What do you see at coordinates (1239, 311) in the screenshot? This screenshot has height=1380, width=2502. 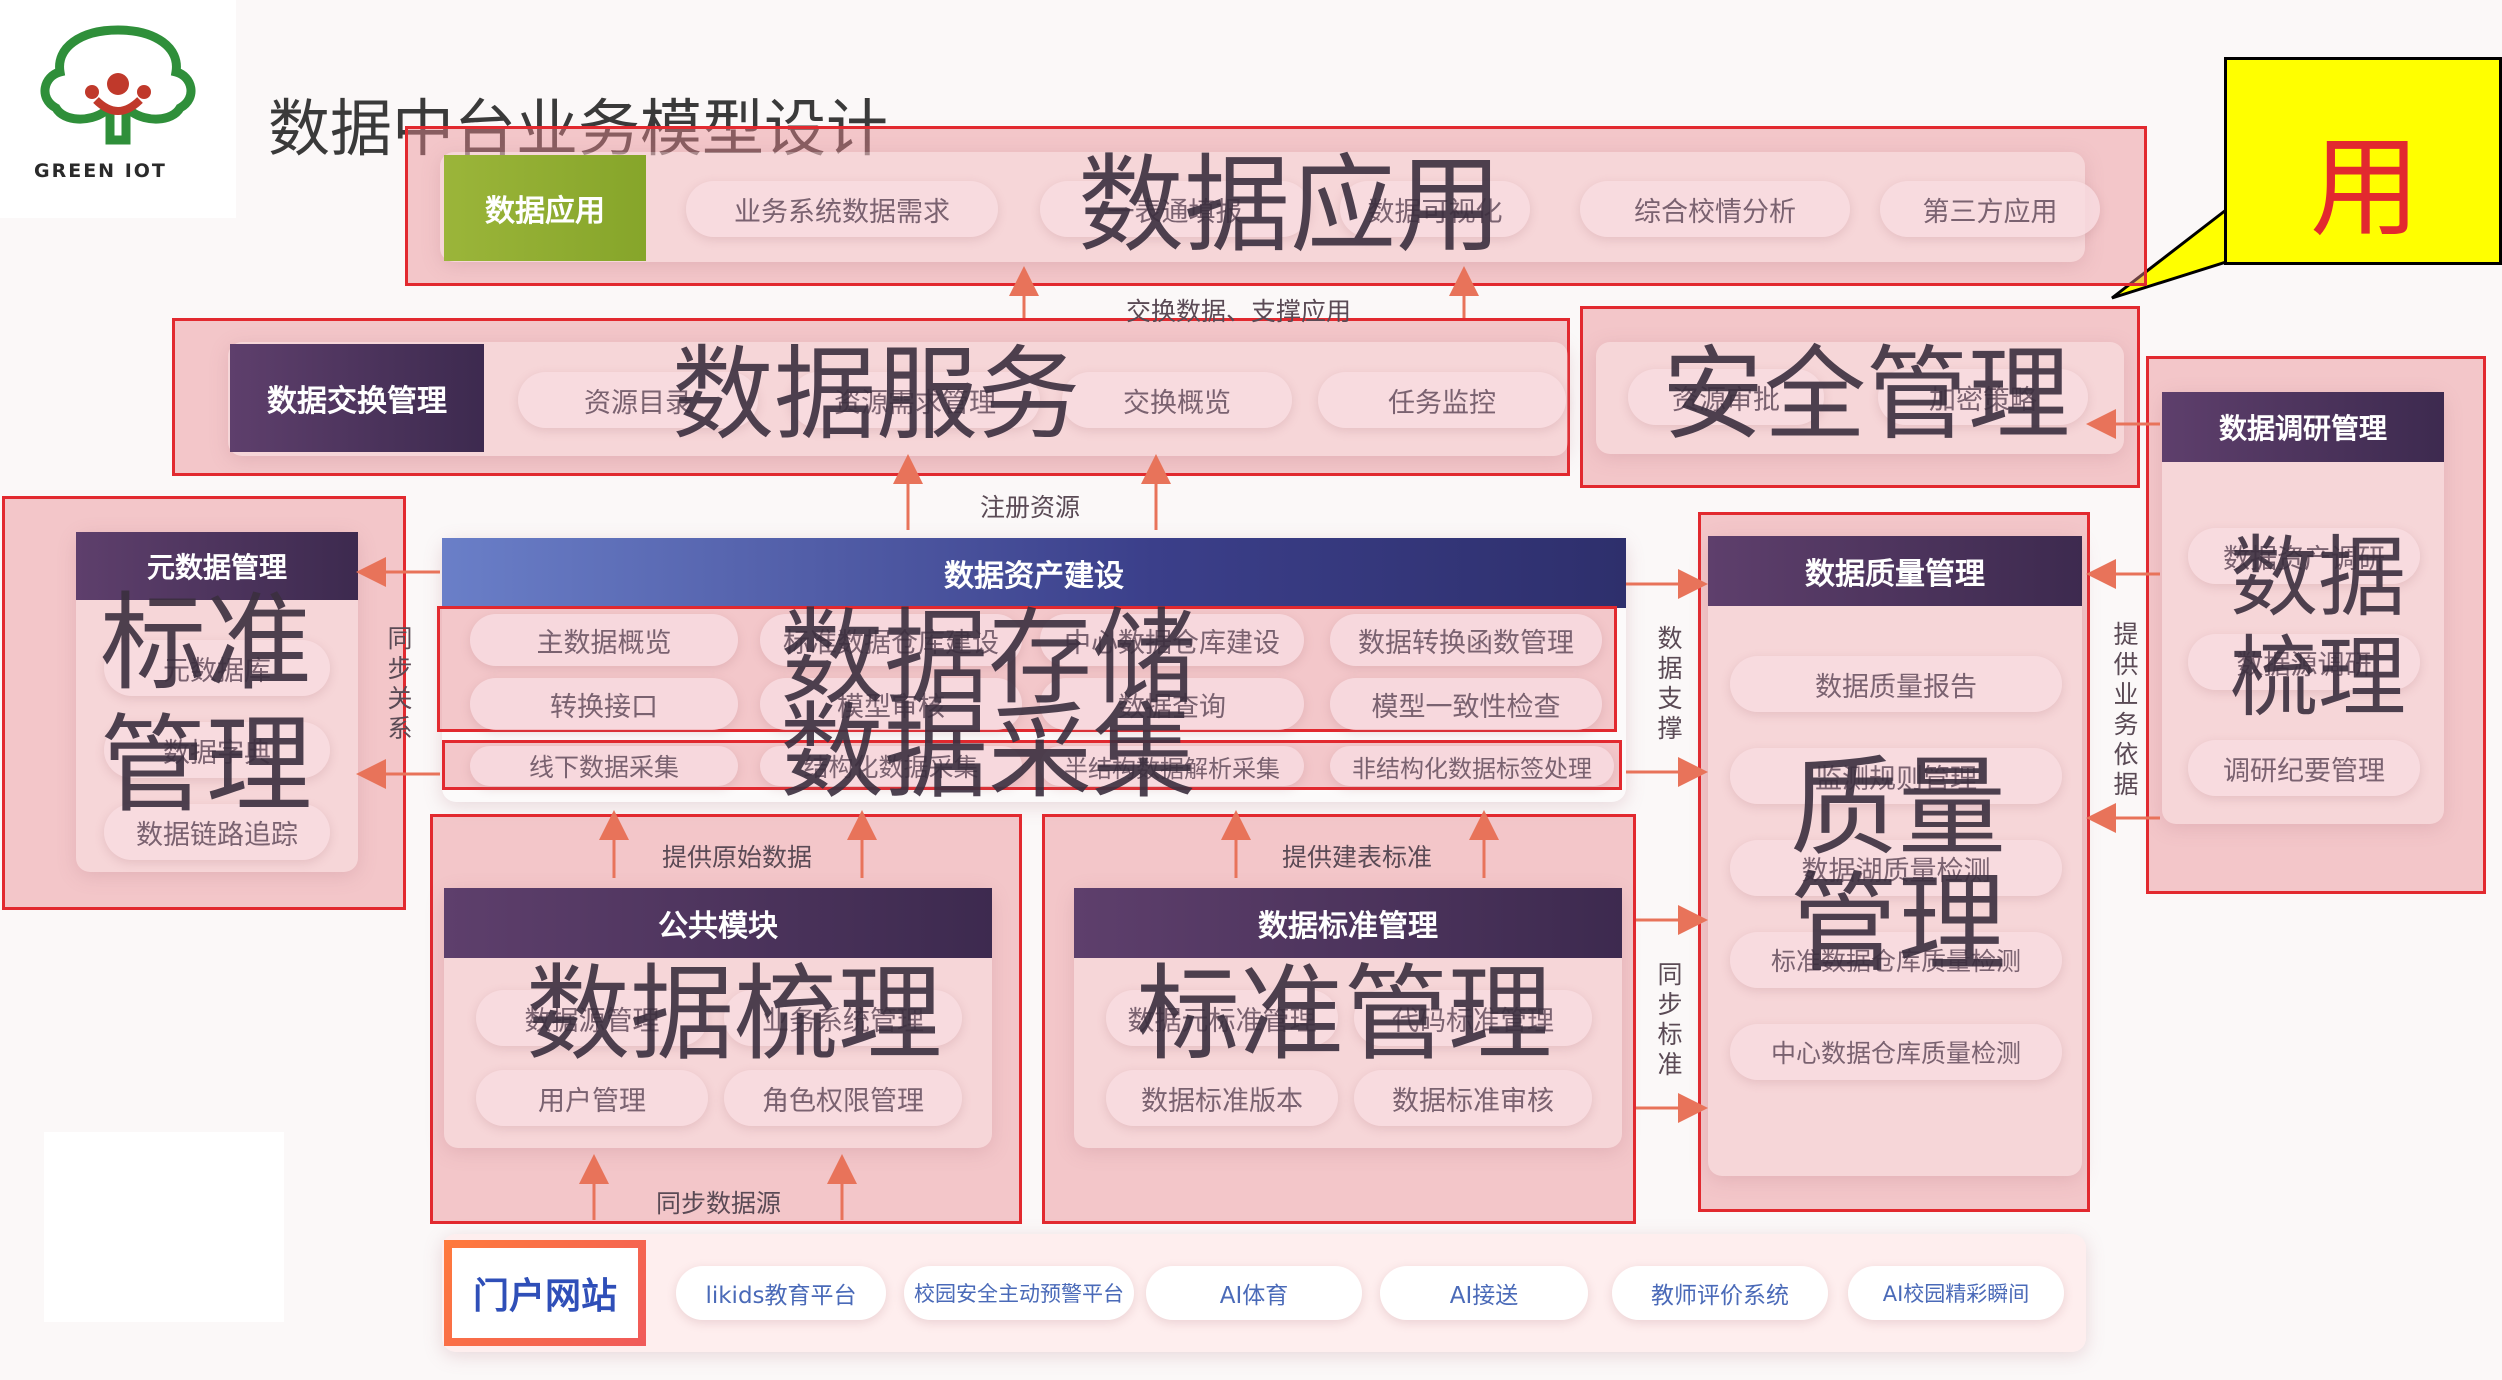 I see `flow-exchange: 交换数据、支撑应用` at bounding box center [1239, 311].